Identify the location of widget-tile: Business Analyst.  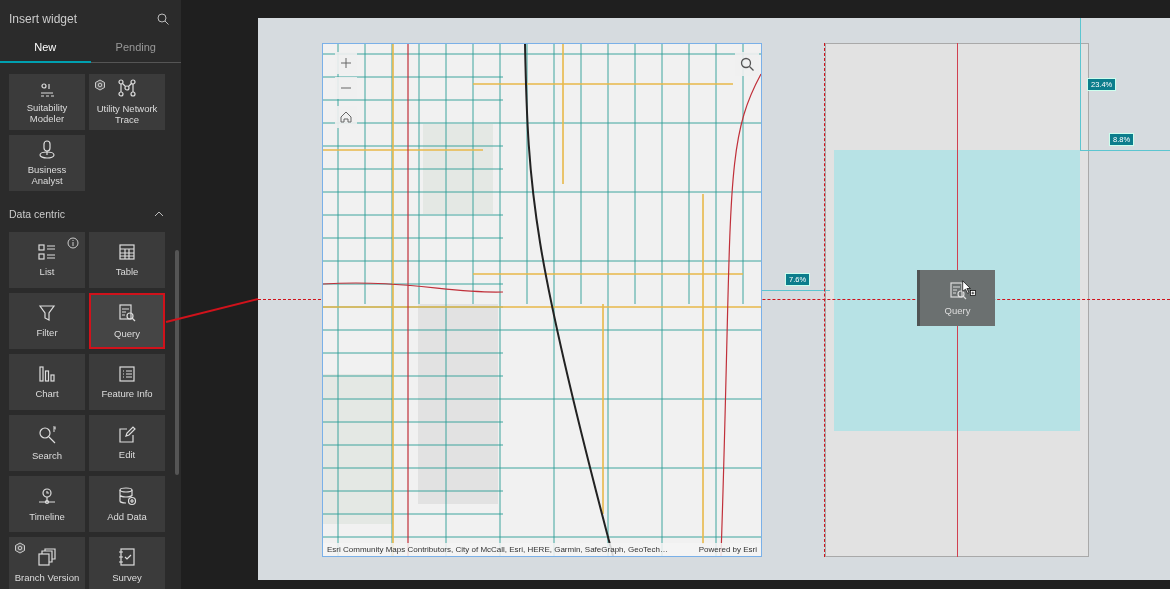
(47, 163).